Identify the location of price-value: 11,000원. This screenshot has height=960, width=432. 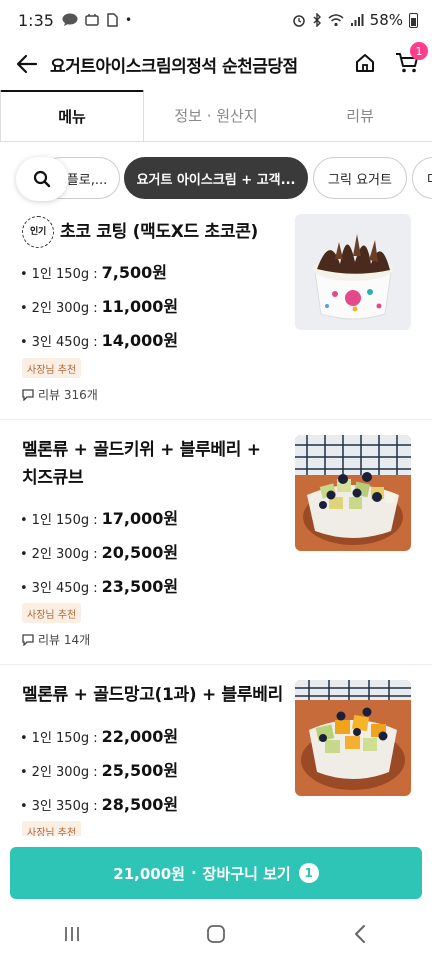
(140, 306).